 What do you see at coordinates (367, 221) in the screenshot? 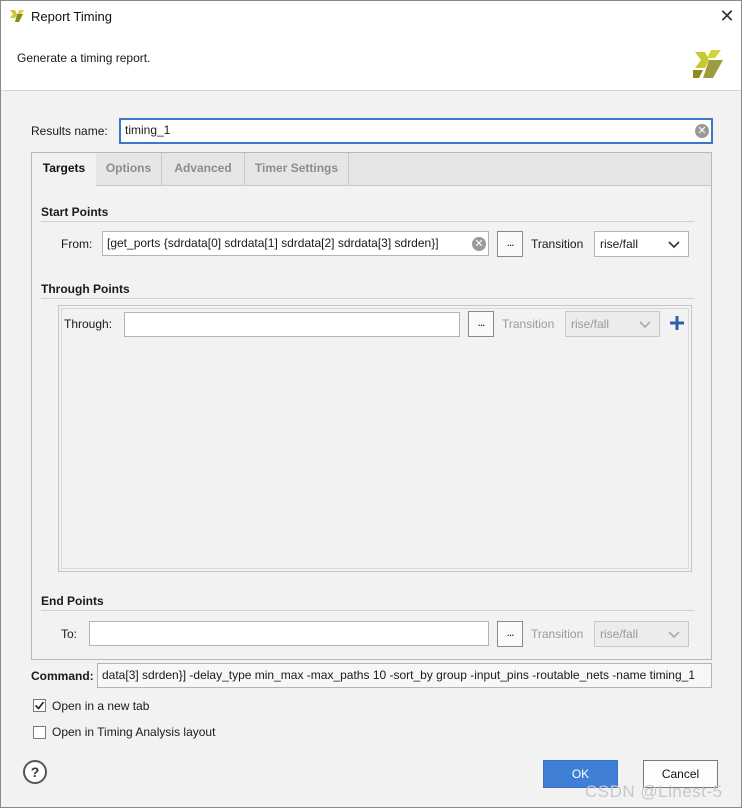
I see `start-points-divider` at bounding box center [367, 221].